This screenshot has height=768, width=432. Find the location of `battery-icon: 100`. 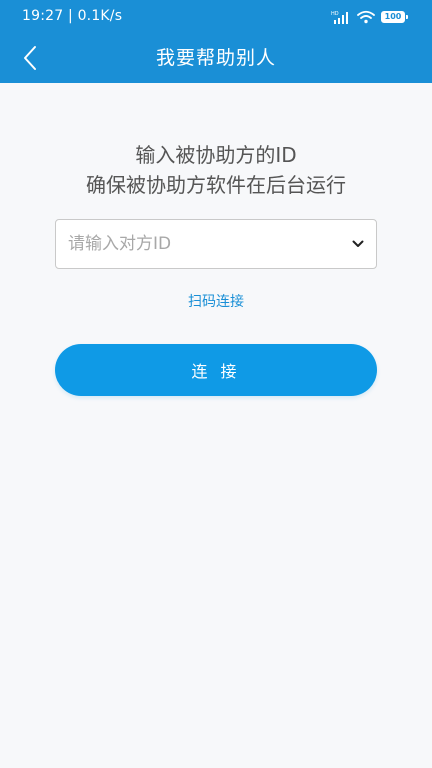

battery-icon: 100 is located at coordinates (394, 17).